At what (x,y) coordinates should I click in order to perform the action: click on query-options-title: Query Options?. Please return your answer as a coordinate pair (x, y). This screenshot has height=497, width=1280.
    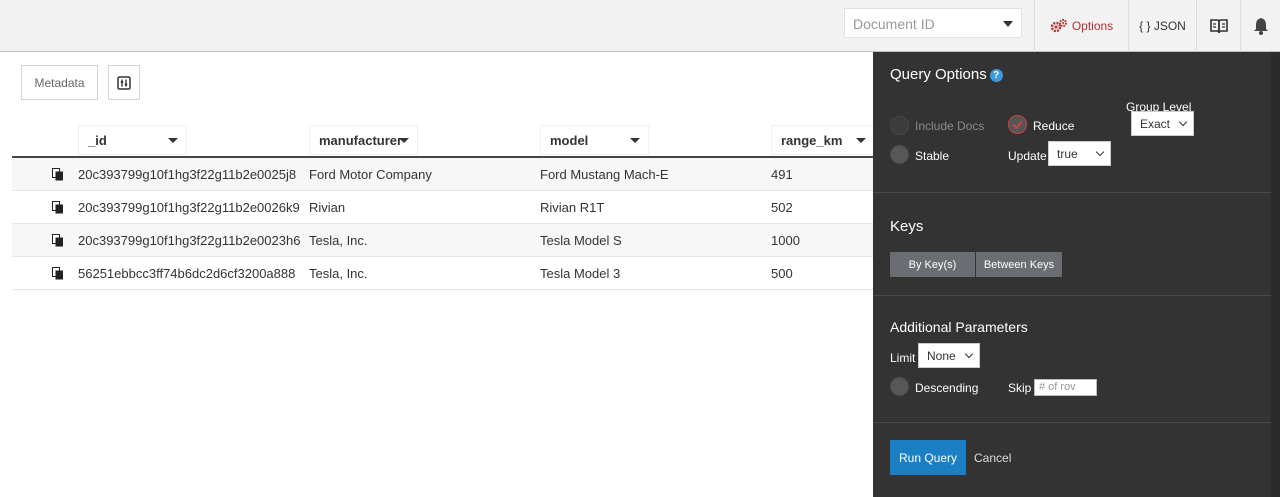
    Looking at the image, I should click on (946, 74).